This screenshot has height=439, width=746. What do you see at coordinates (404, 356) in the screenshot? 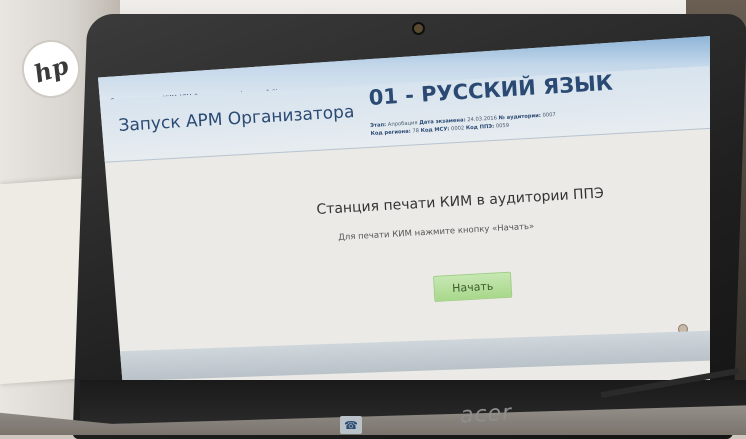
I see `taskbar` at bounding box center [404, 356].